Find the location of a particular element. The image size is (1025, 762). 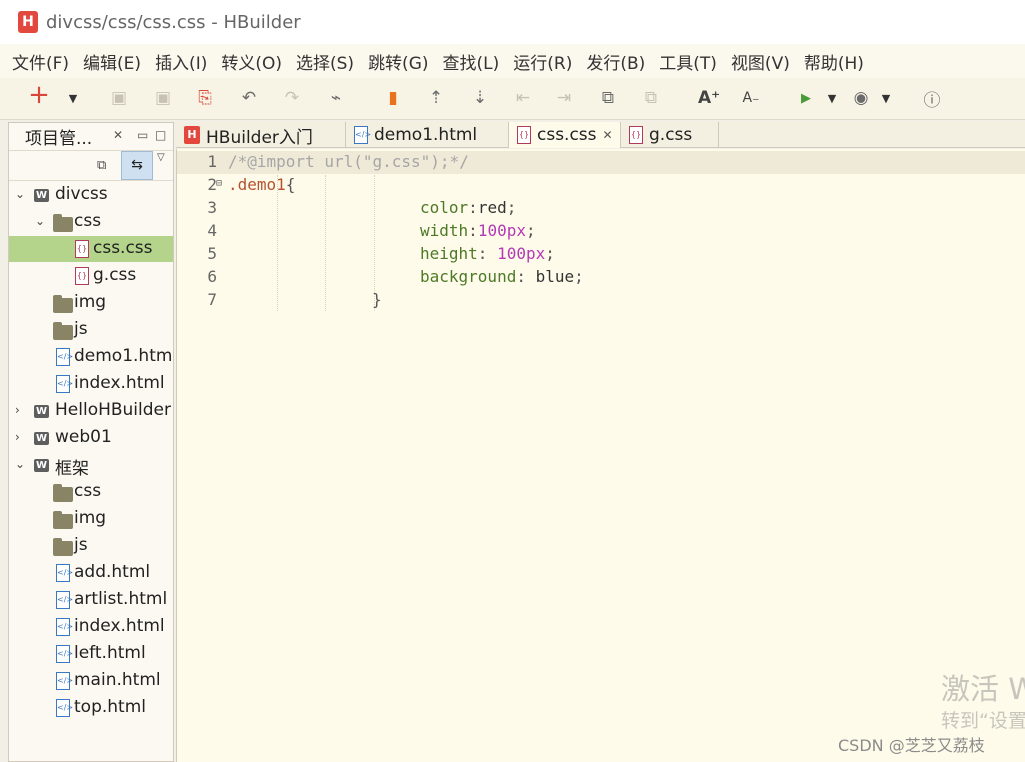

code-line-5: height: 100px; is located at coordinates (487, 253).